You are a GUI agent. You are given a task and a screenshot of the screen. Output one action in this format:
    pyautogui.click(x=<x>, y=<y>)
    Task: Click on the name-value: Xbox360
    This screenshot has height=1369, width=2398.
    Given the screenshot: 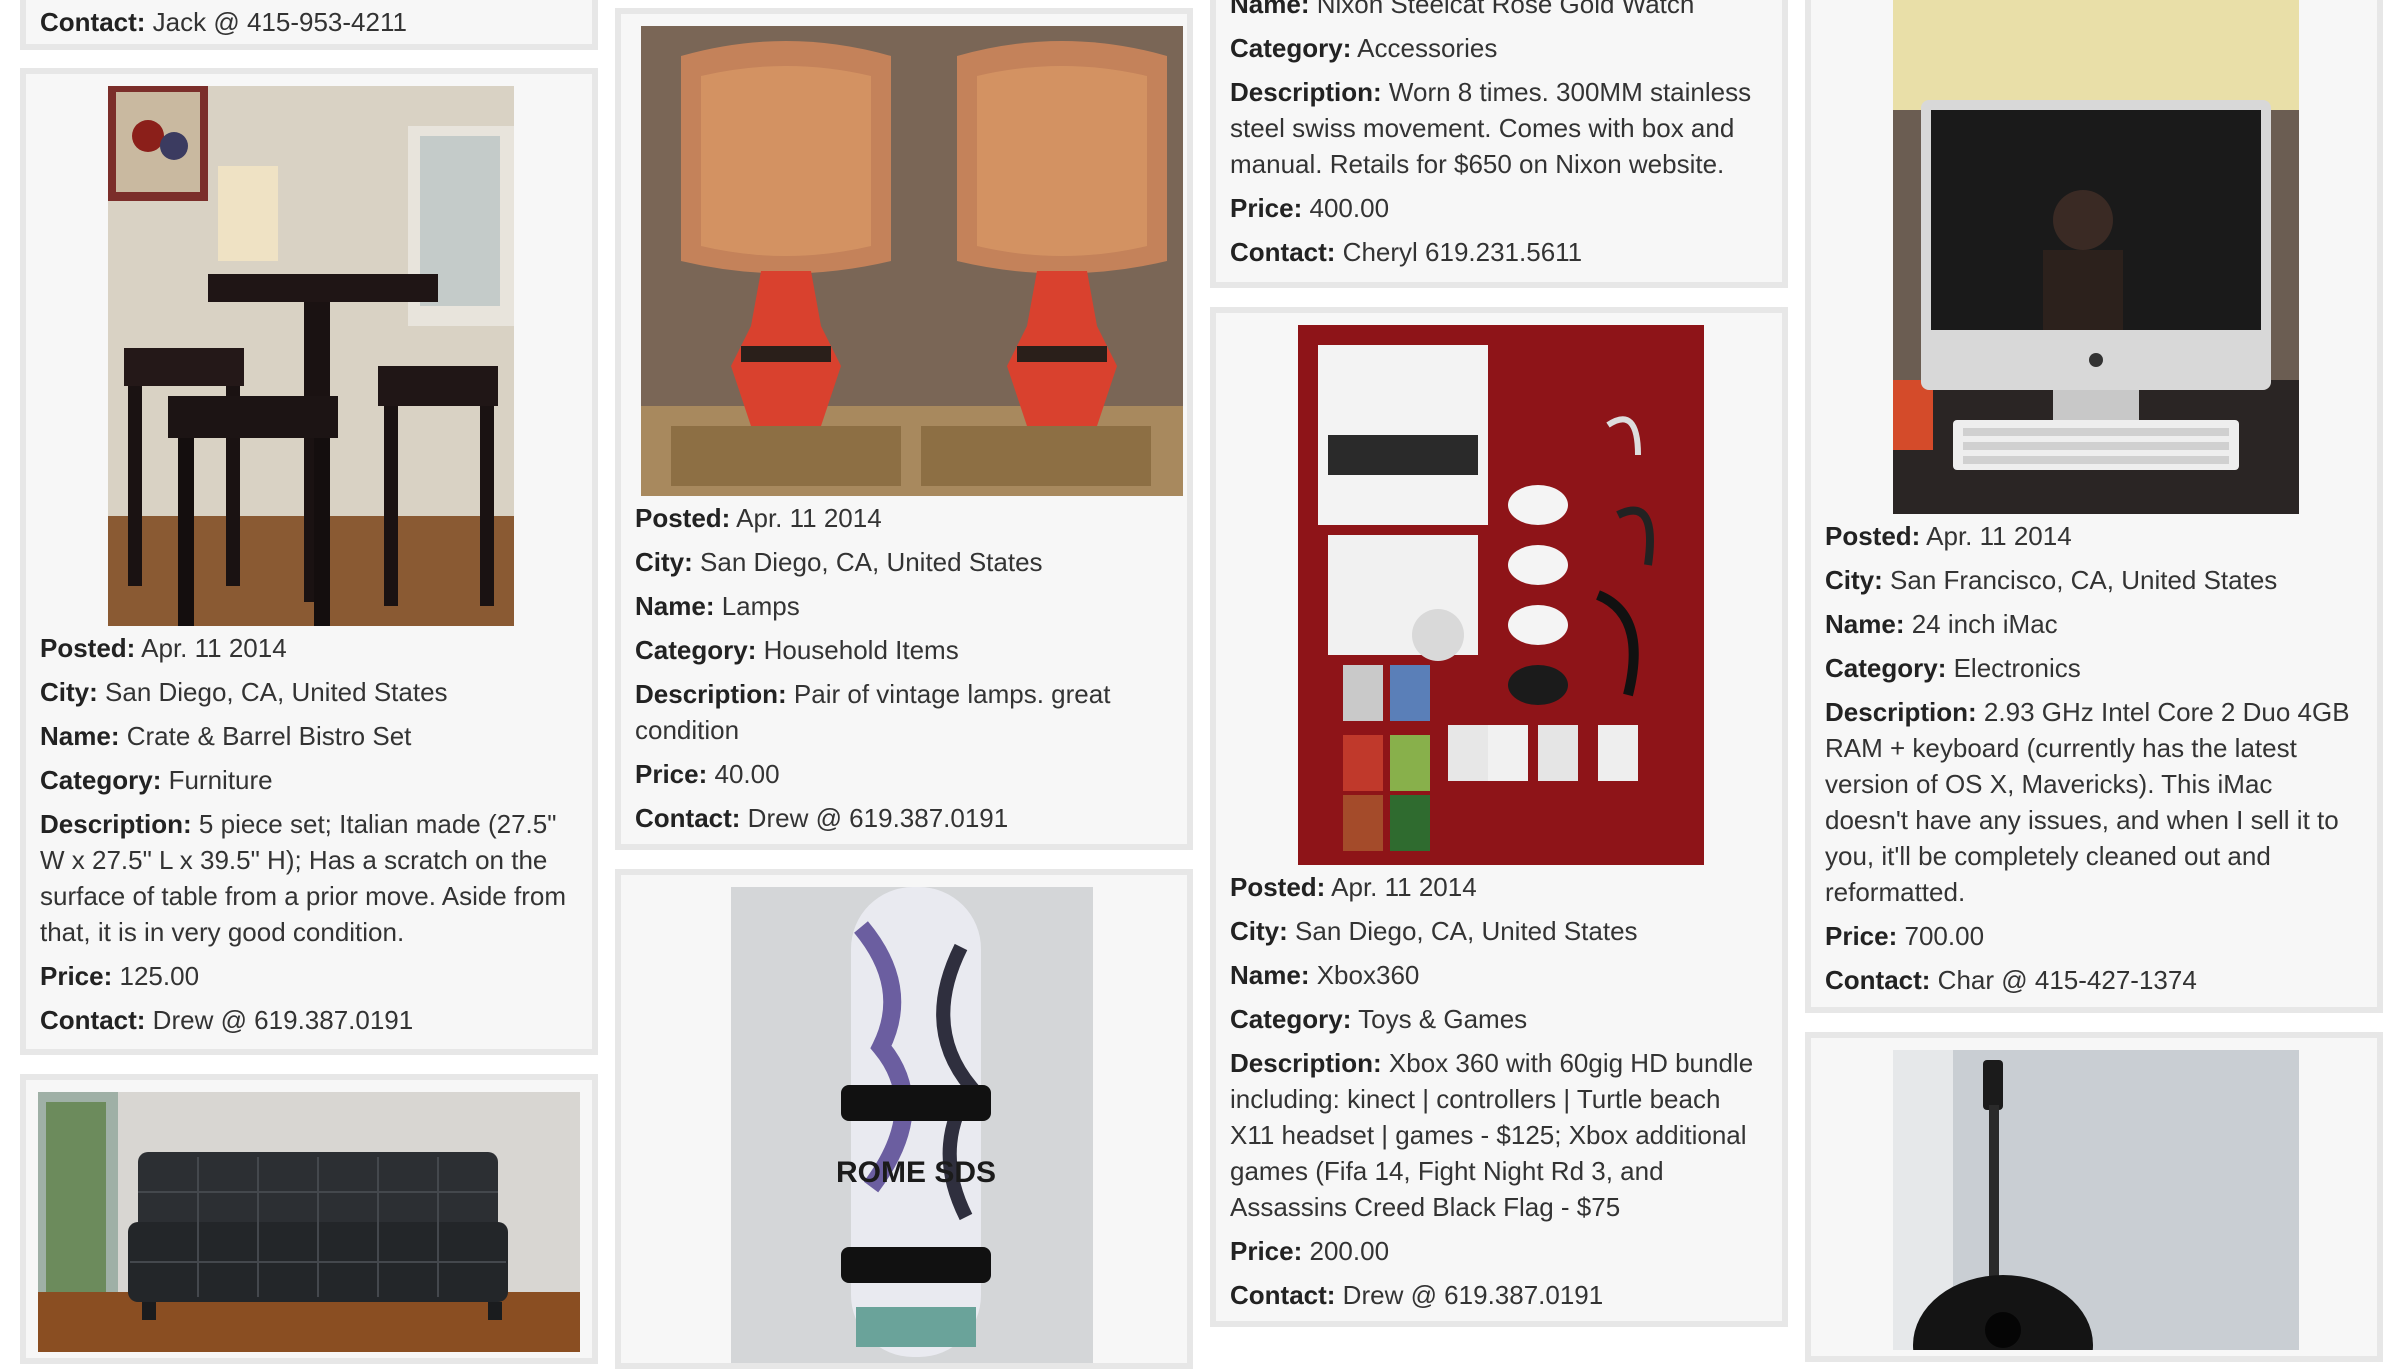 What is the action you would take?
    pyautogui.click(x=1368, y=975)
    